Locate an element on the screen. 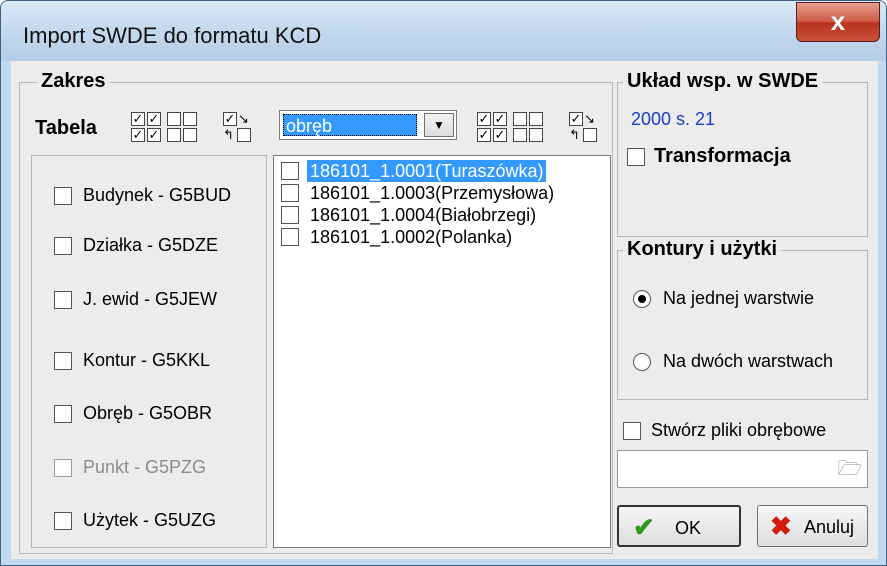 This screenshot has width=887, height=566. close-button: x is located at coordinates (838, 22).